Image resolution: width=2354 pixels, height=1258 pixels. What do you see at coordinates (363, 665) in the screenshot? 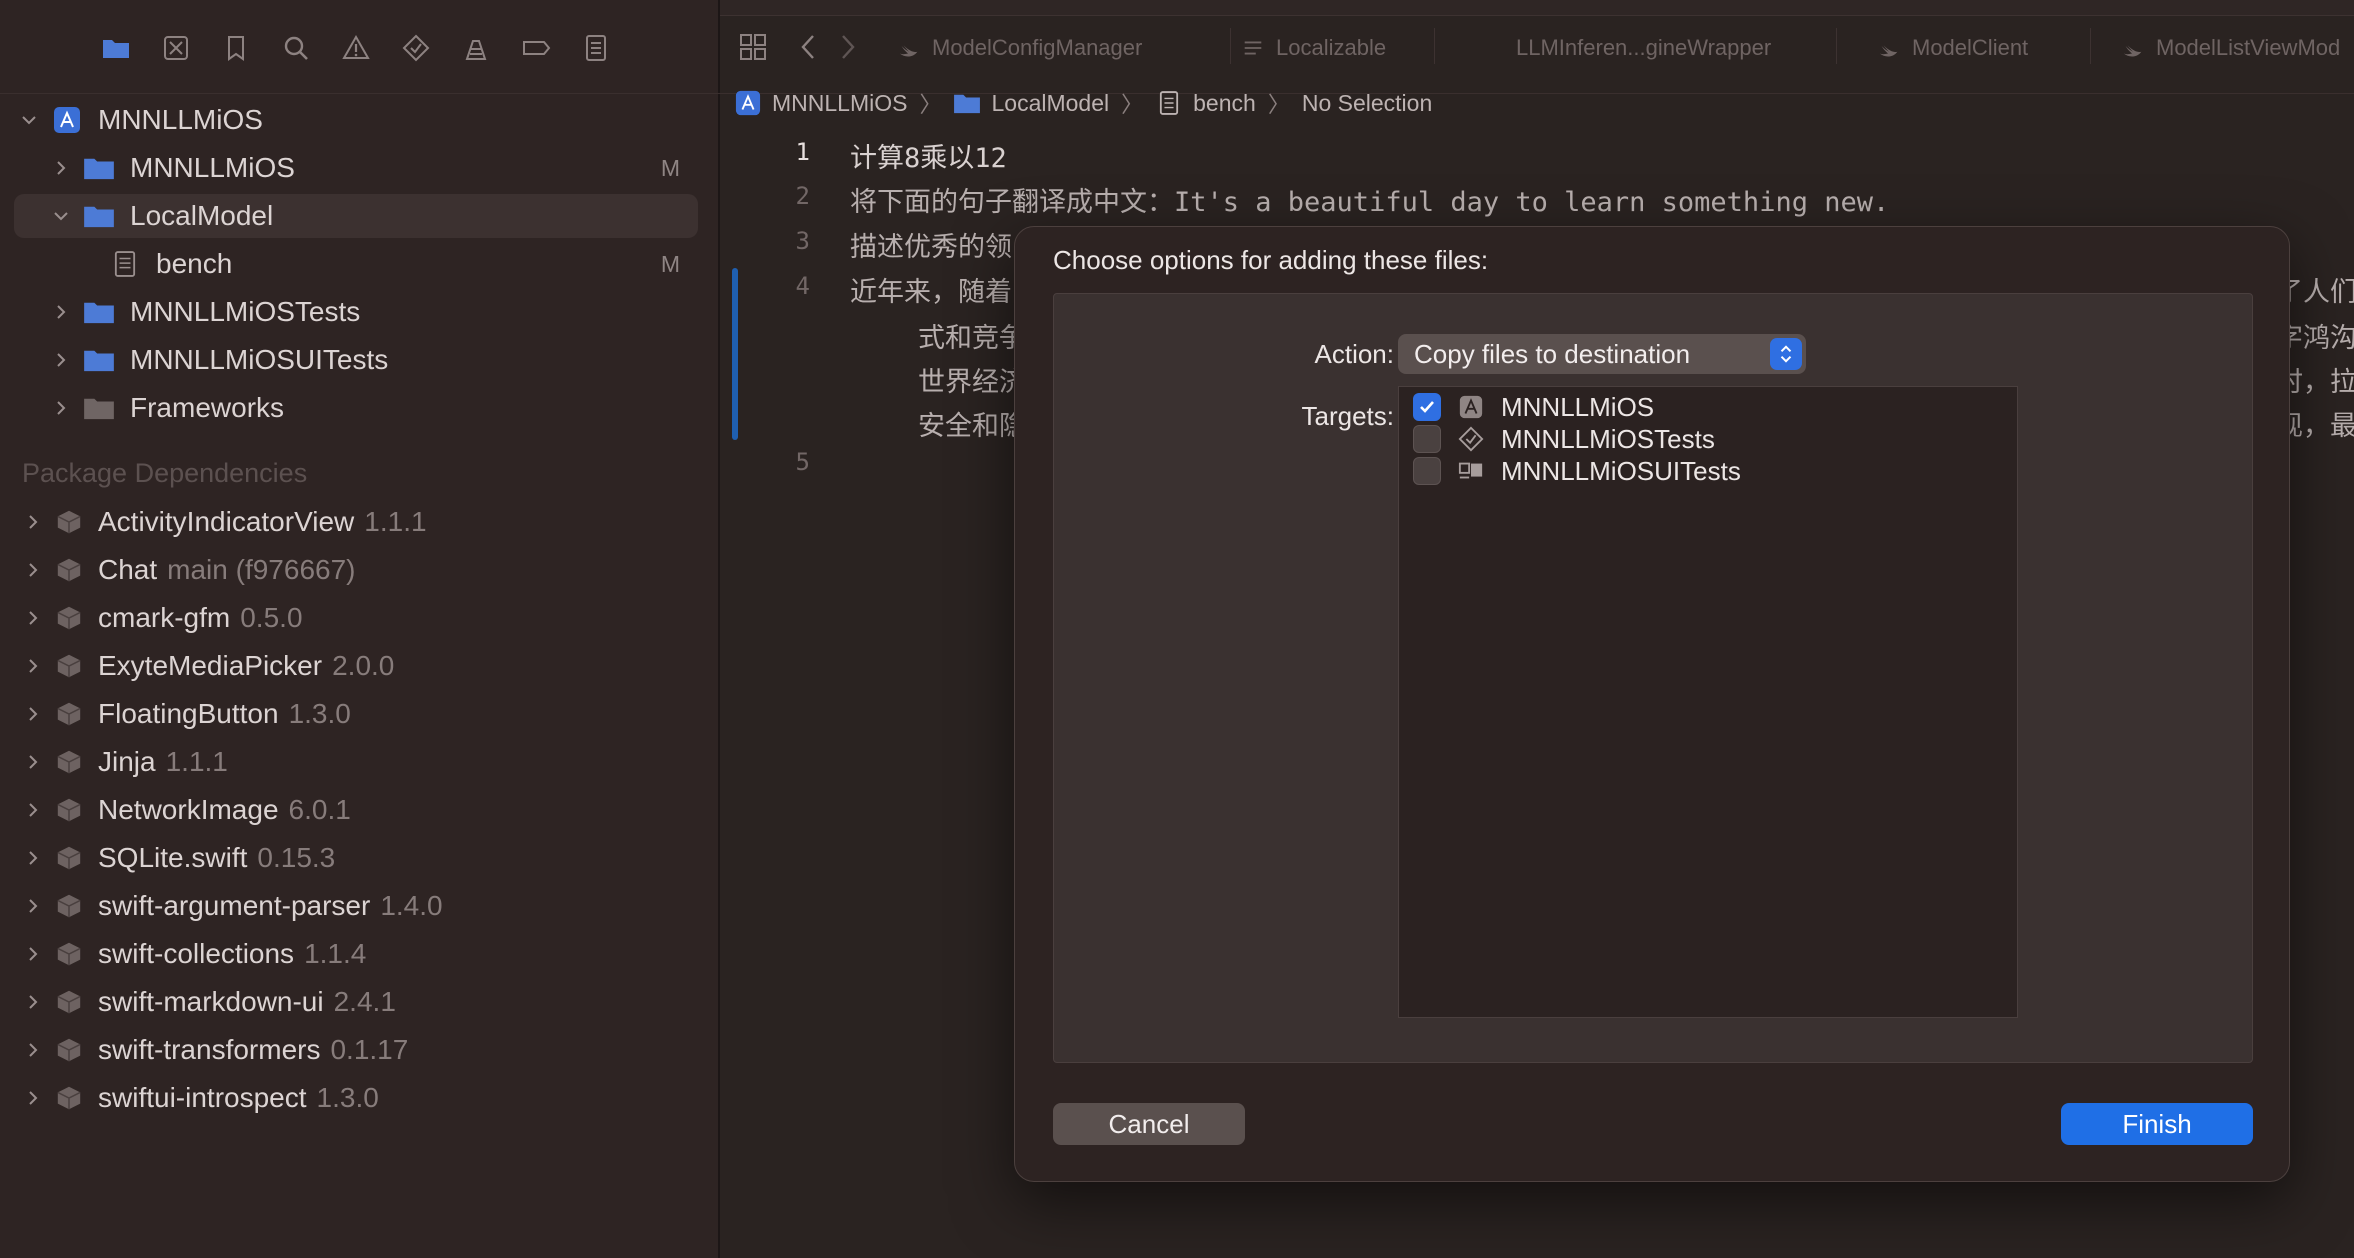
I see `package-version: 2.0.0` at bounding box center [363, 665].